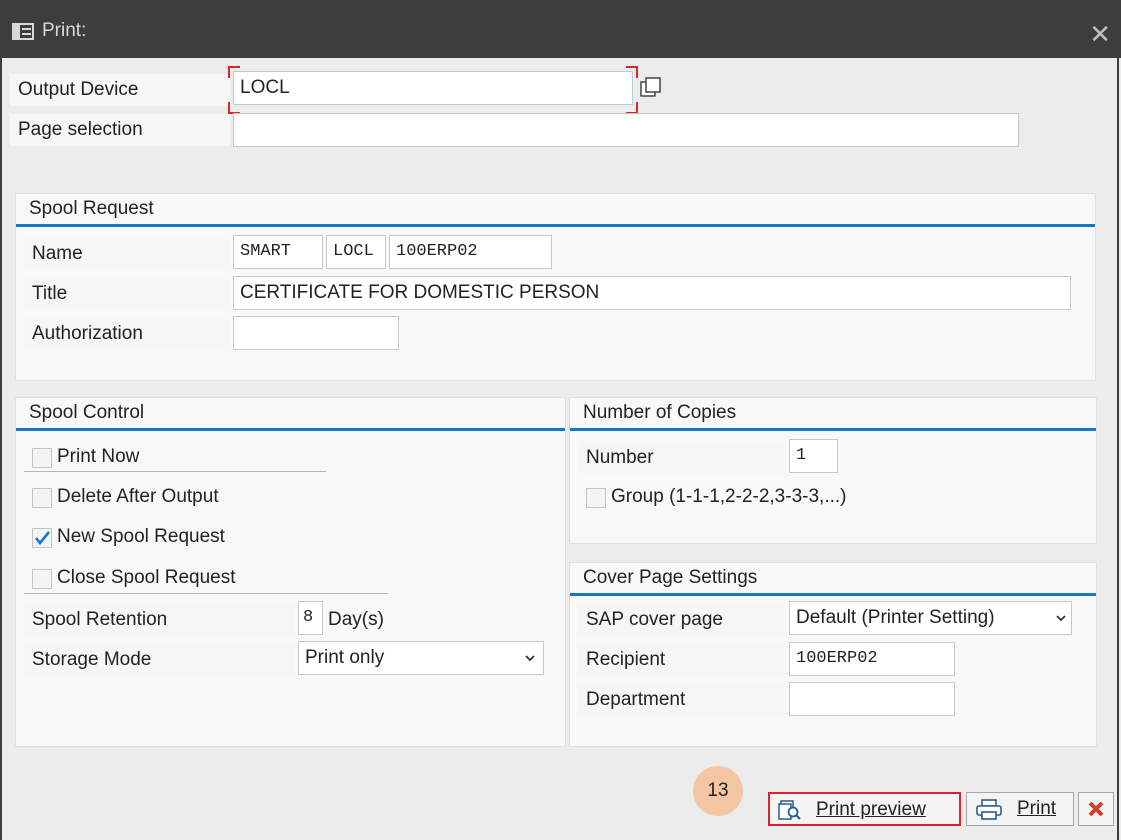 This screenshot has width=1121, height=840. I want to click on sap-cover-page-select: Default (Printer Setting), so click(930, 618).